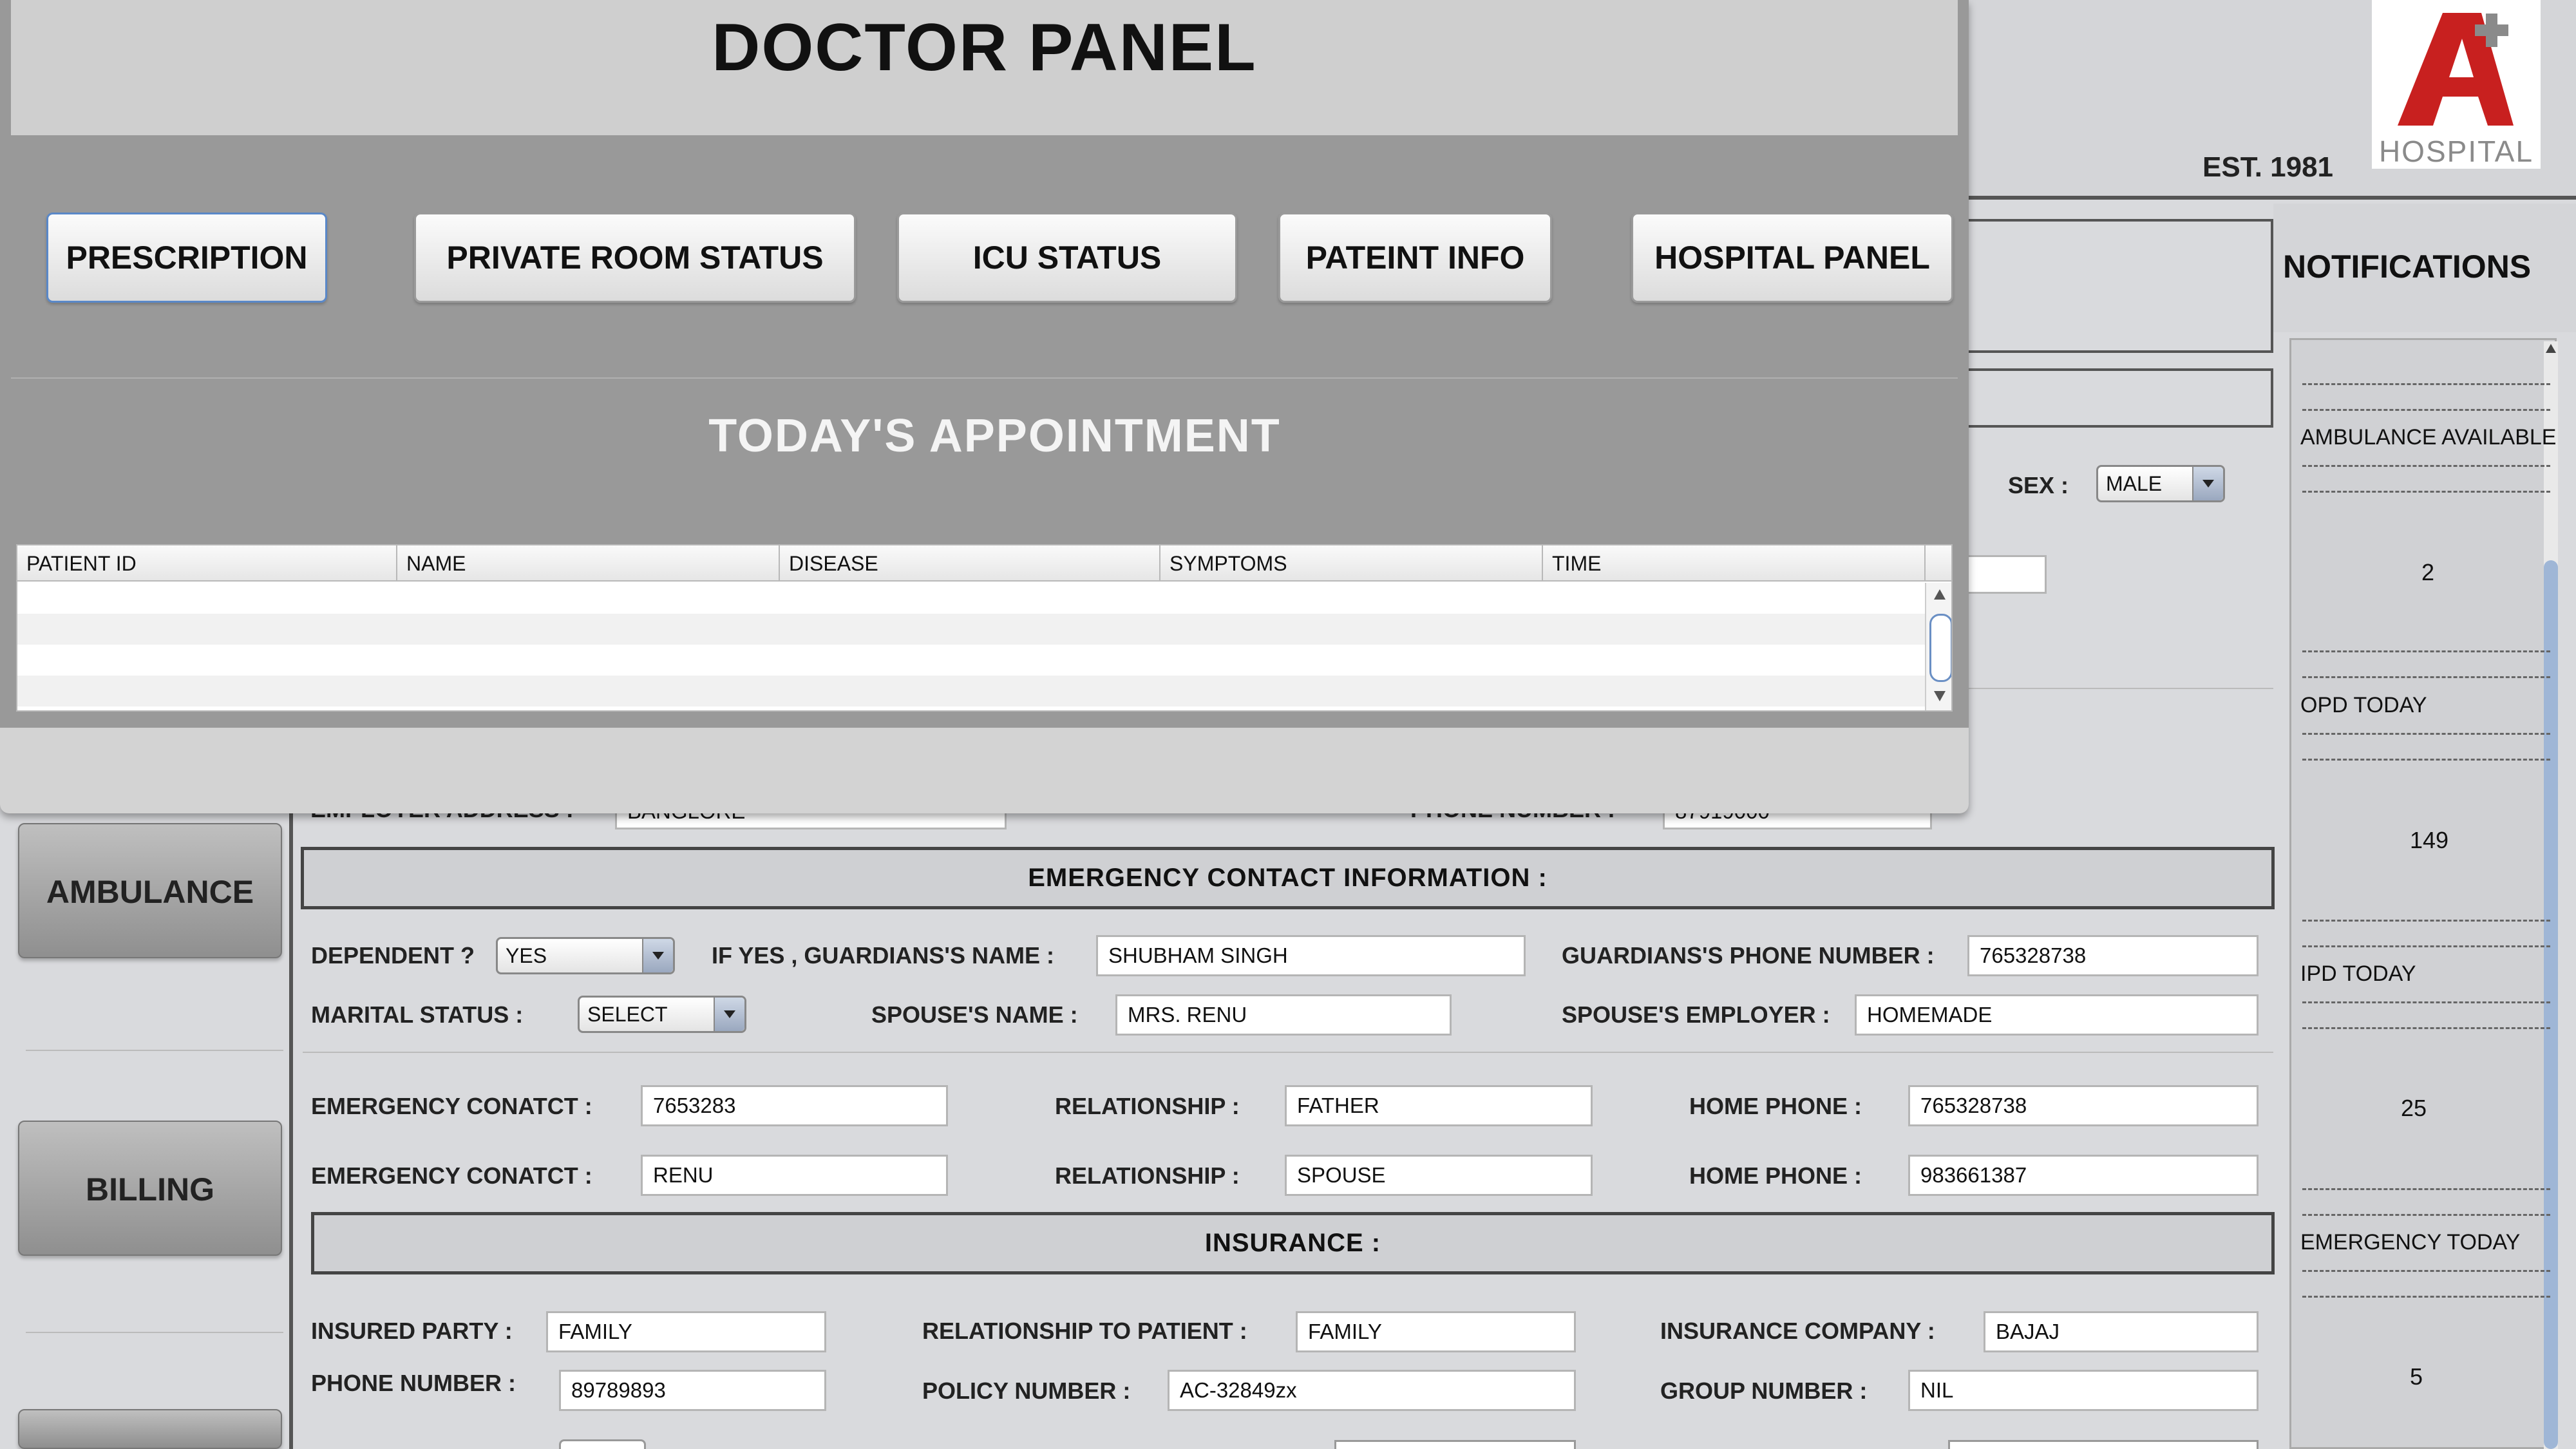 This screenshot has height=1449, width=2576. What do you see at coordinates (1084, 1331) in the screenshot?
I see `rel-patient-label: RELATIONSHIP TO PATIENT :` at bounding box center [1084, 1331].